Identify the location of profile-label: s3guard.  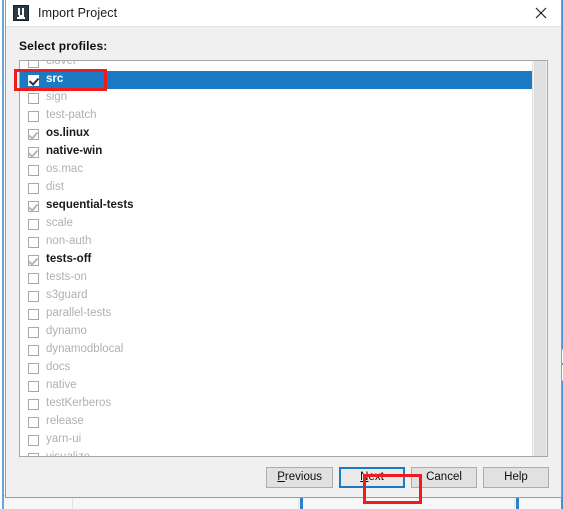
(67, 295).